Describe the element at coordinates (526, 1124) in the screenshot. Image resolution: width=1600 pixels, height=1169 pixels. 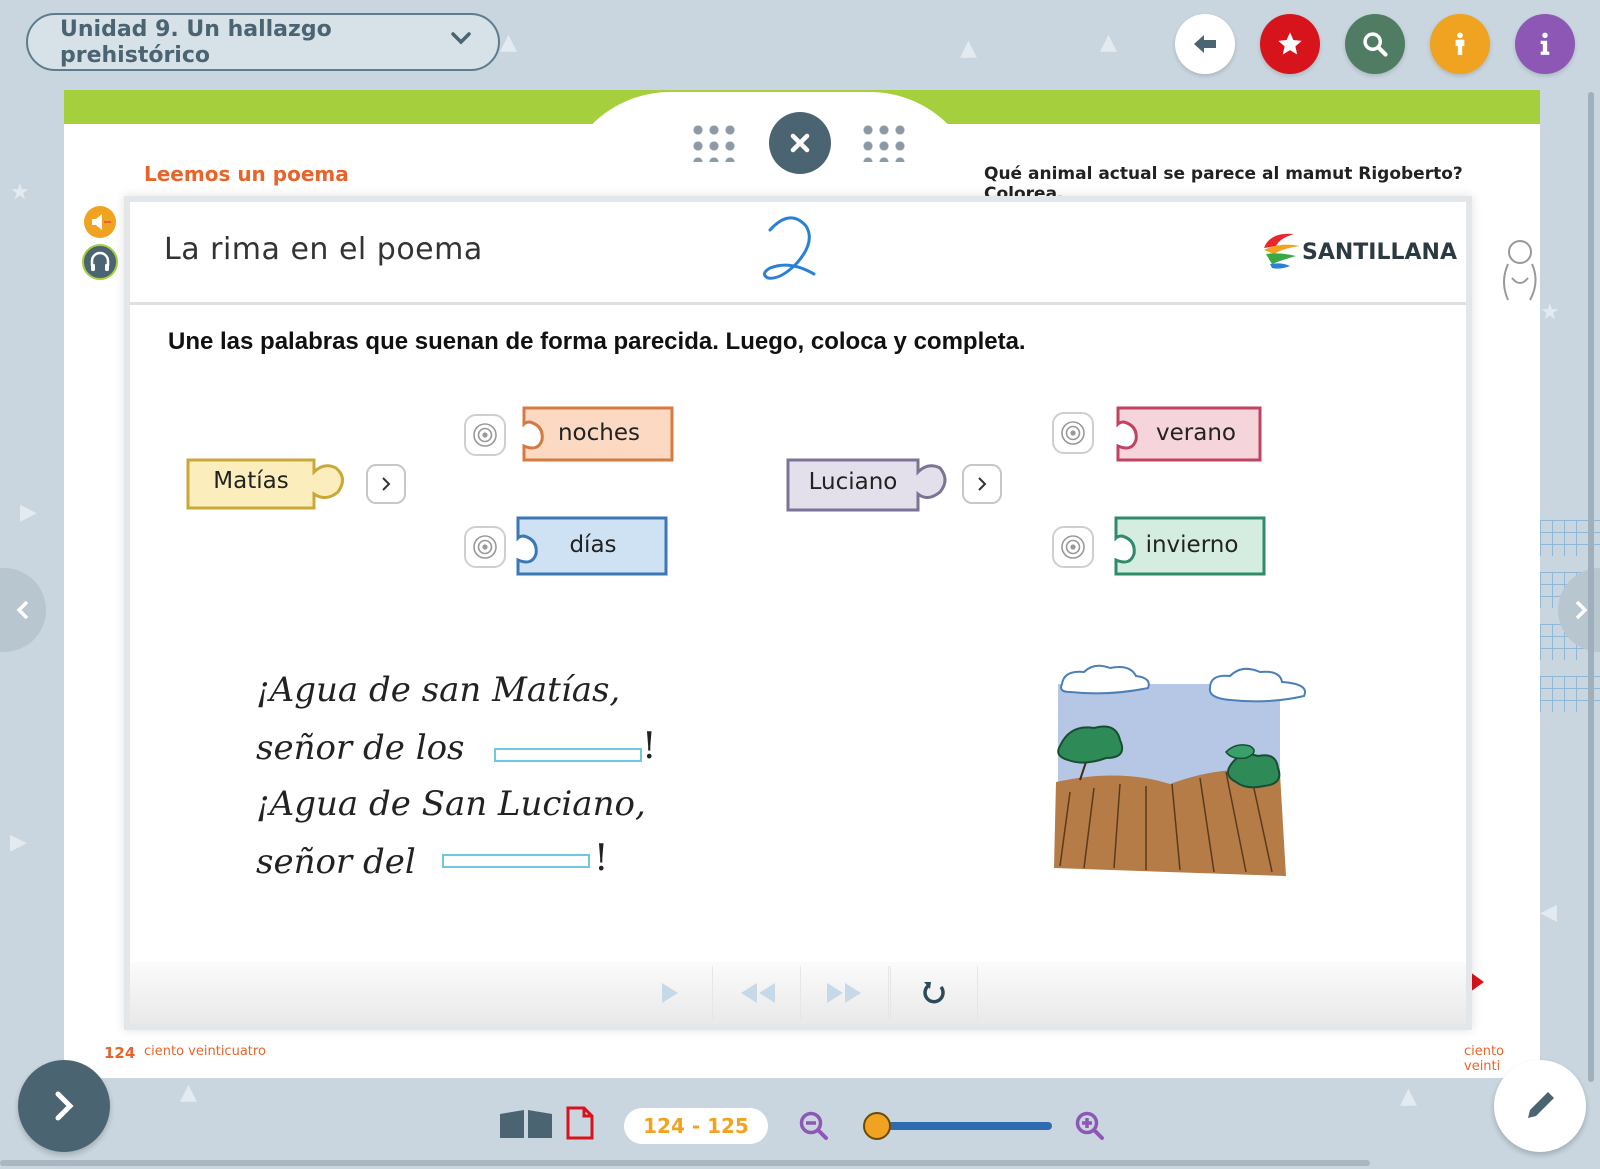
I see `double-page-view-icon` at that location.